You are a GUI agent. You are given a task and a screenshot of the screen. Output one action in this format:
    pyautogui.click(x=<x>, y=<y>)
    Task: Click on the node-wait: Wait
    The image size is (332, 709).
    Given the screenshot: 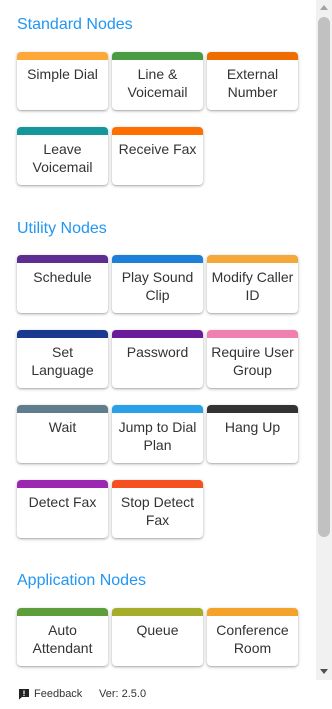 What is the action you would take?
    pyautogui.click(x=62, y=434)
    